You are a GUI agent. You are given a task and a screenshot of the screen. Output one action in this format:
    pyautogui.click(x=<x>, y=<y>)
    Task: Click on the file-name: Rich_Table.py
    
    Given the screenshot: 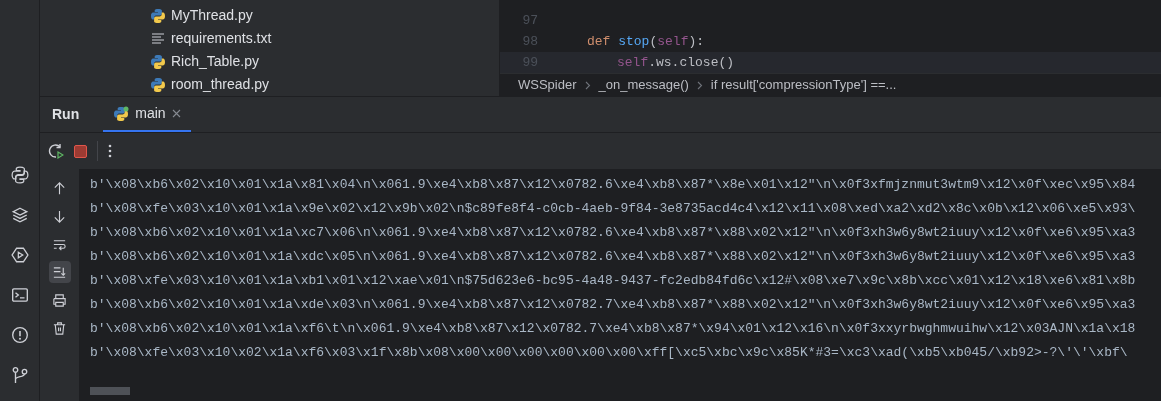 What is the action you would take?
    pyautogui.click(x=215, y=61)
    